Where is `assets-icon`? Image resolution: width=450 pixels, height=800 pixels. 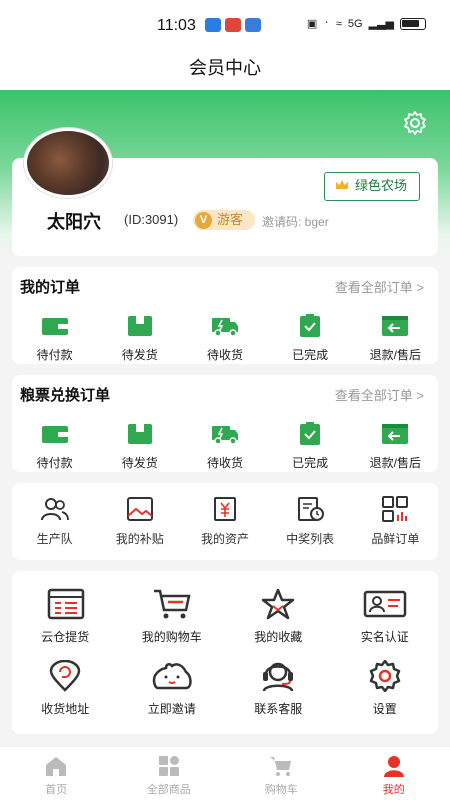
assets-icon is located at coordinates (224, 509).